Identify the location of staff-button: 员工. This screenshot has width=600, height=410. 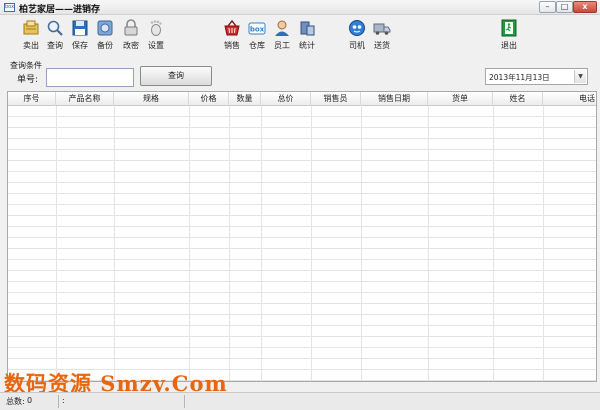
(282, 37).